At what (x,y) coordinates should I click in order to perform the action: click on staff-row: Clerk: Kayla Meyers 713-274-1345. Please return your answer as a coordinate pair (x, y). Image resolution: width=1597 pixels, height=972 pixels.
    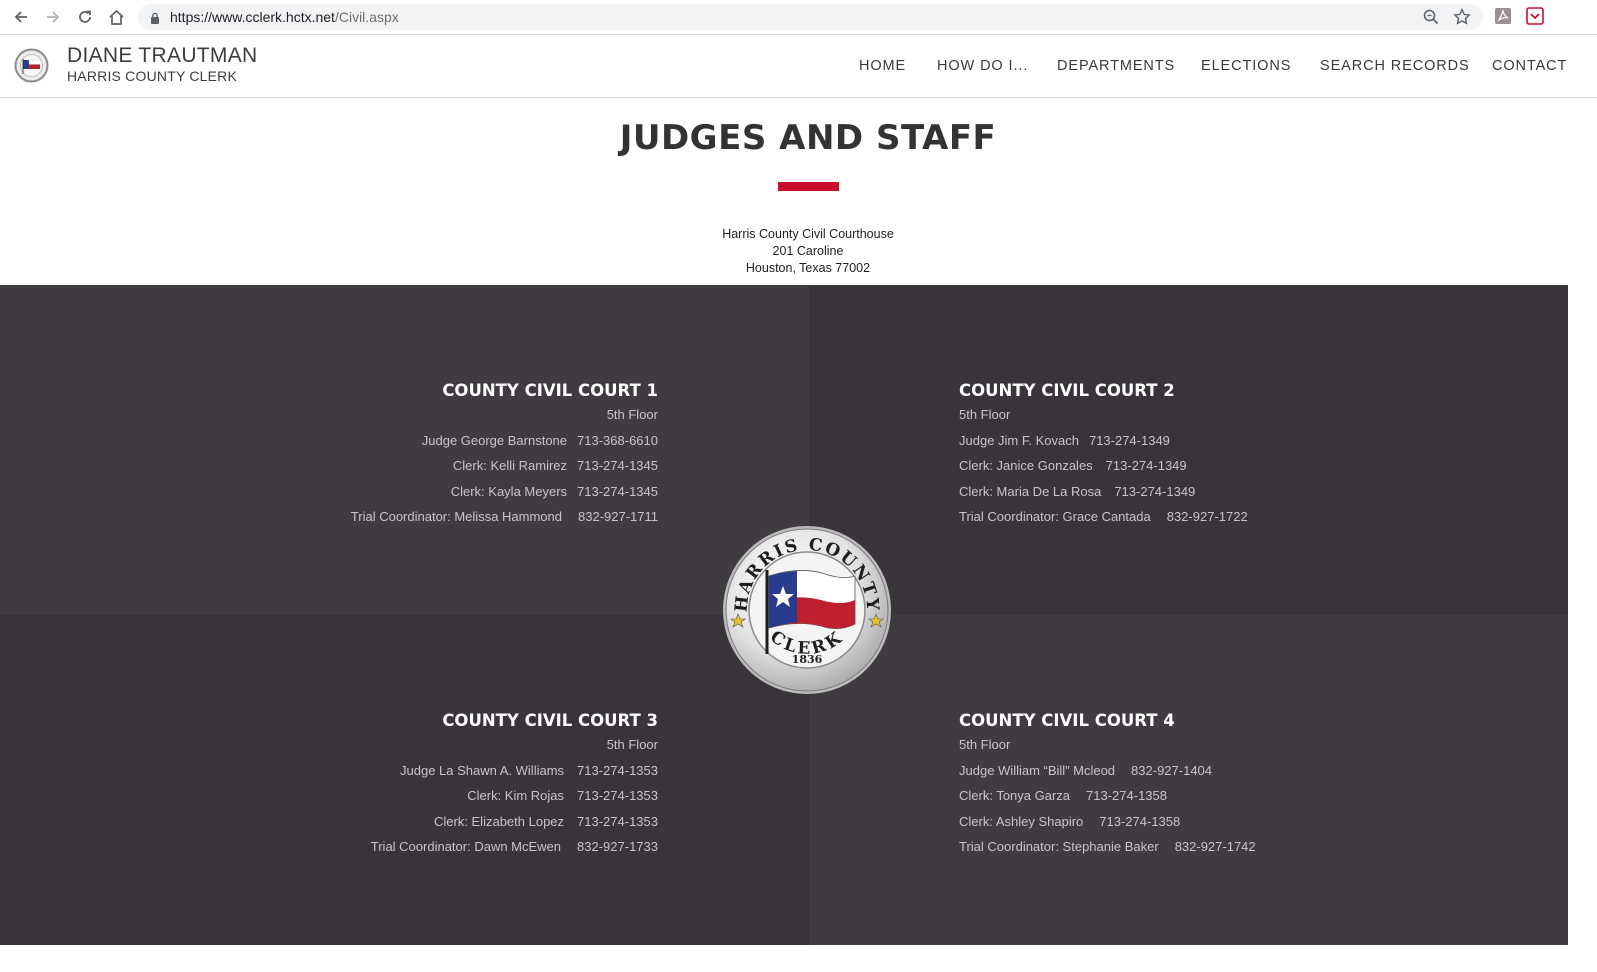
    Looking at the image, I should click on (504, 492).